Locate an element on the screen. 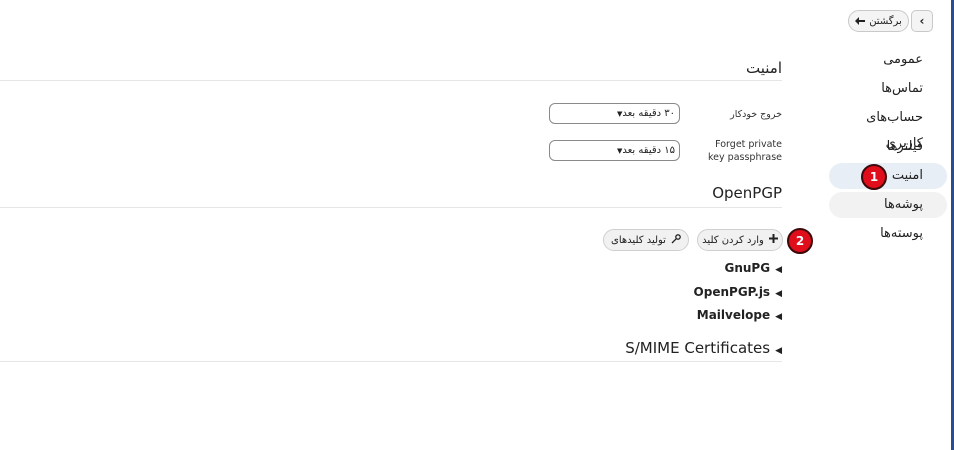 The width and height of the screenshot is (954, 450). auto-logout-select: ۳۰ دقیقه بعد▼ is located at coordinates (614, 113).